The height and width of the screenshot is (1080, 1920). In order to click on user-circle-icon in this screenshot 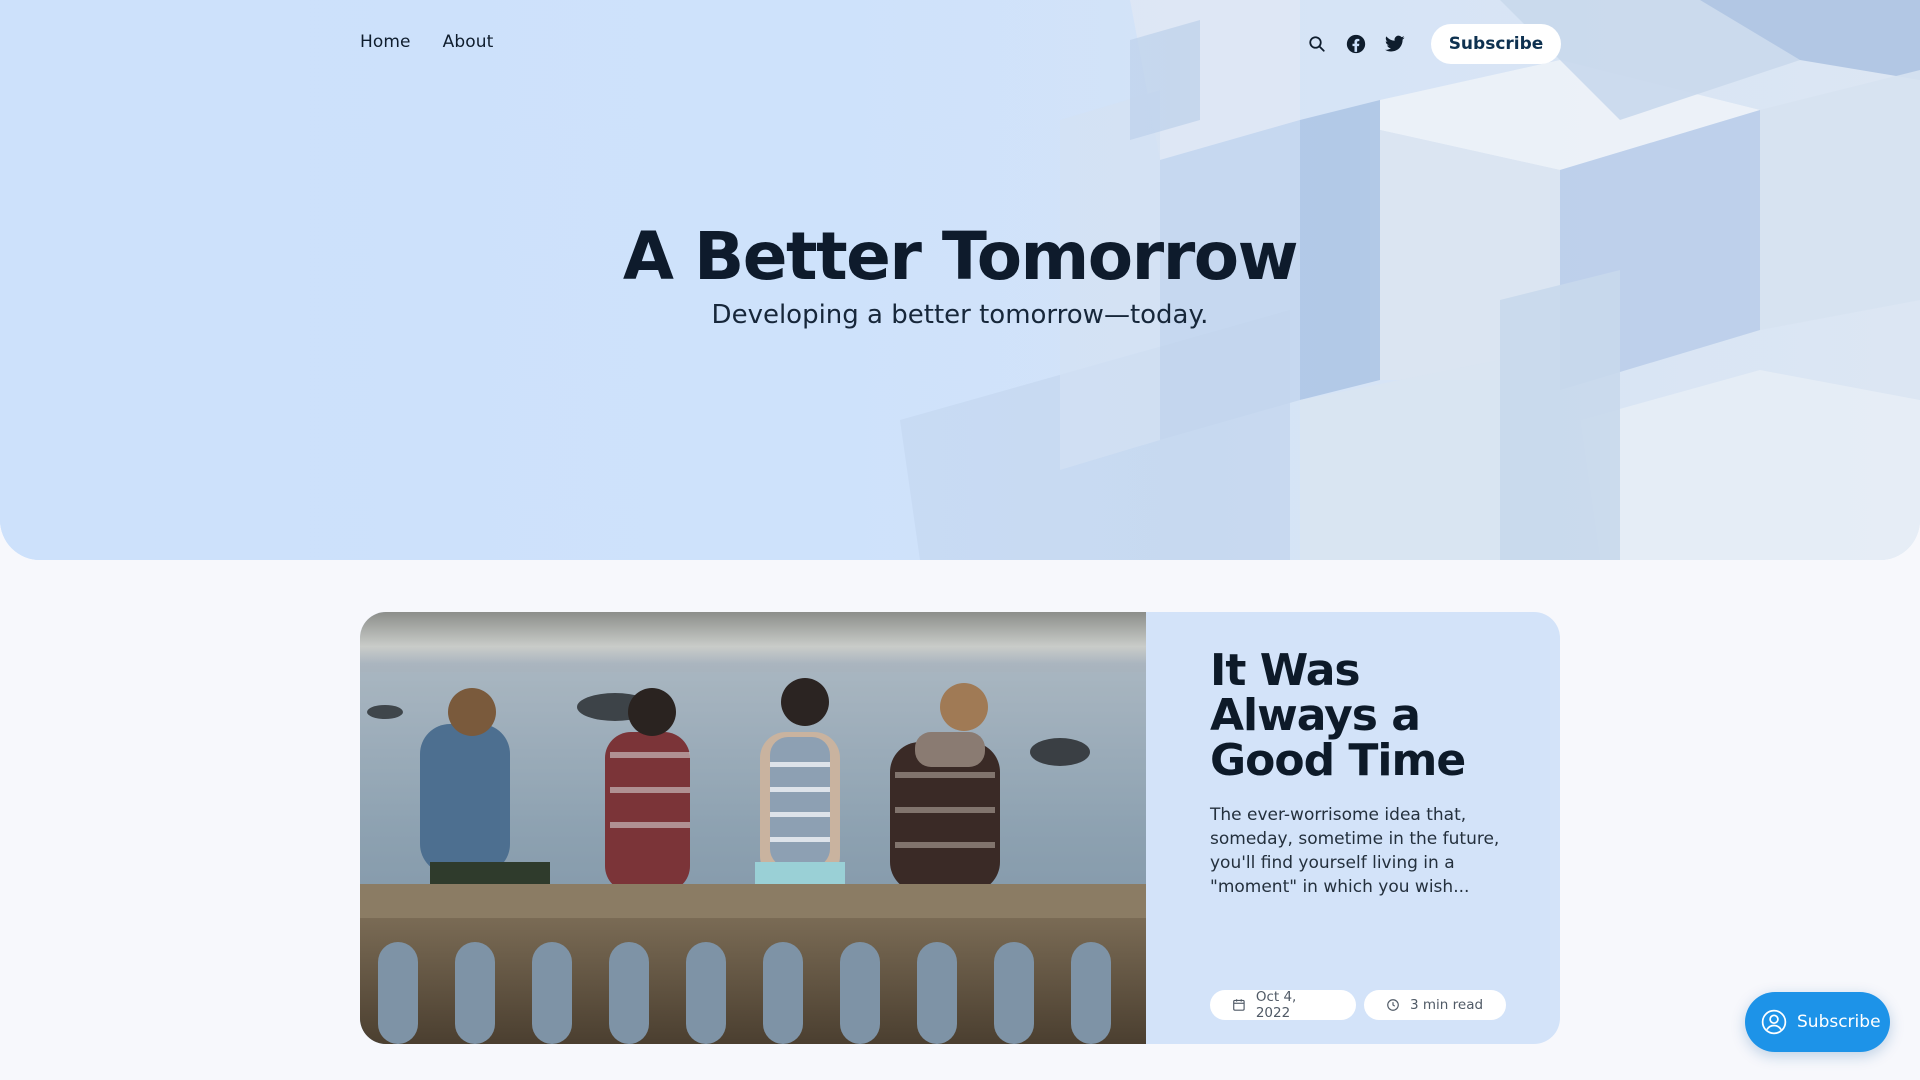, I will do `click(1774, 1022)`.